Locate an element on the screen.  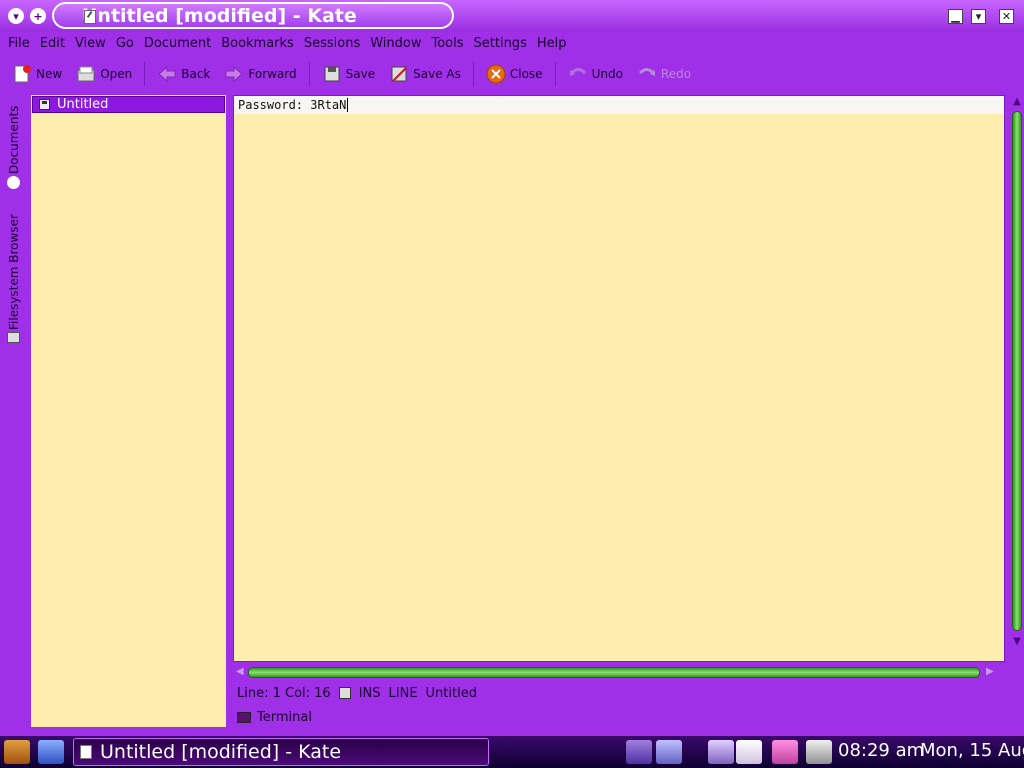
open-folder-icon is located at coordinates (86, 74).